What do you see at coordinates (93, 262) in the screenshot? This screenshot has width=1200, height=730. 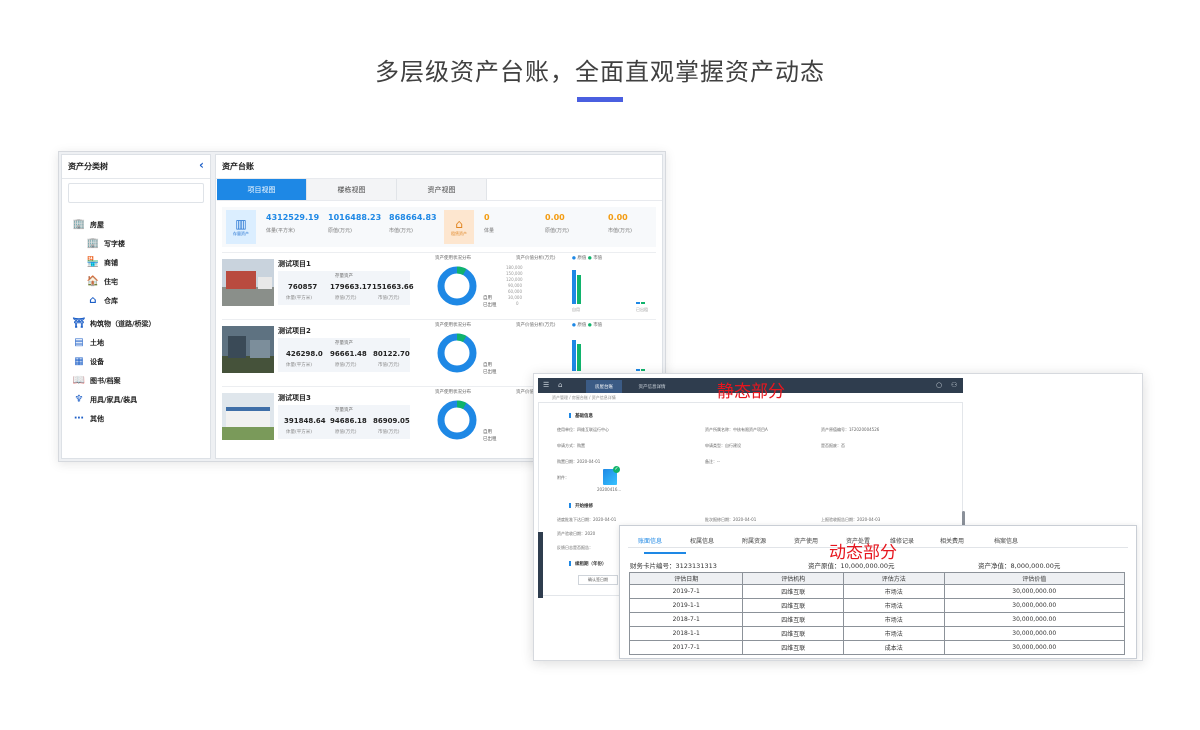 I see `shop-icon: 🏪` at bounding box center [93, 262].